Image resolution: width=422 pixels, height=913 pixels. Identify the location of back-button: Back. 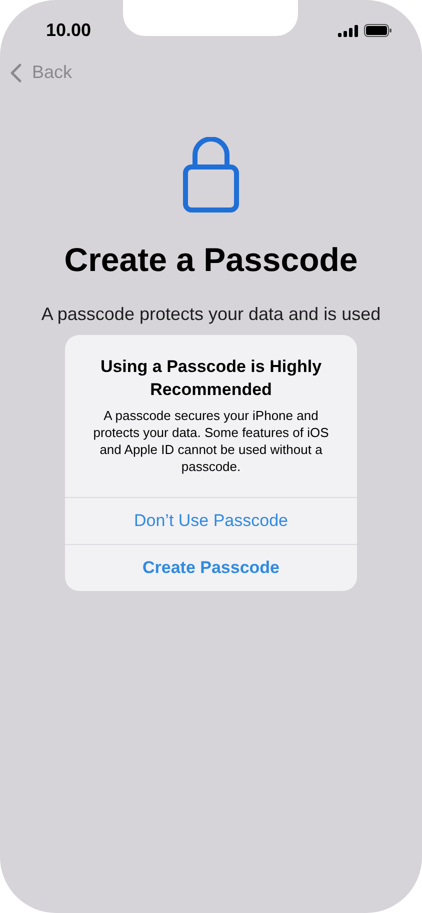
(41, 72).